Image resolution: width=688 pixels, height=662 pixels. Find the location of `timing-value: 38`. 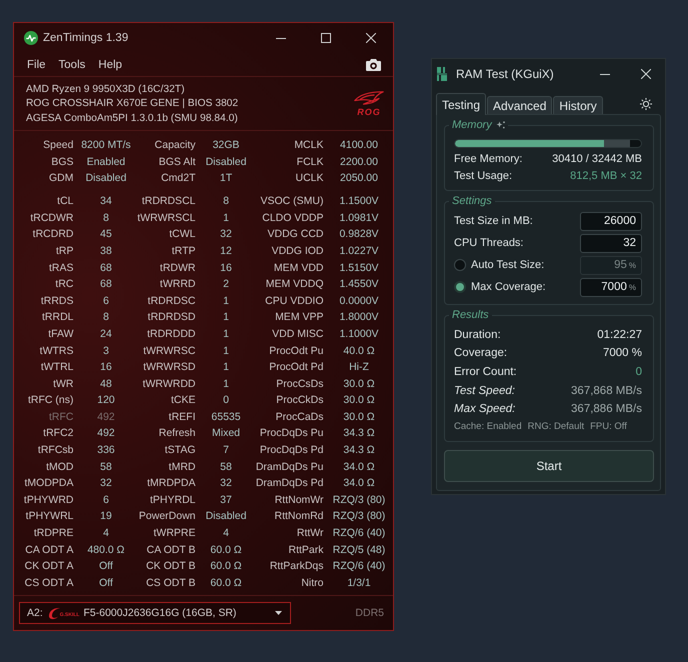

timing-value: 38 is located at coordinates (106, 251).